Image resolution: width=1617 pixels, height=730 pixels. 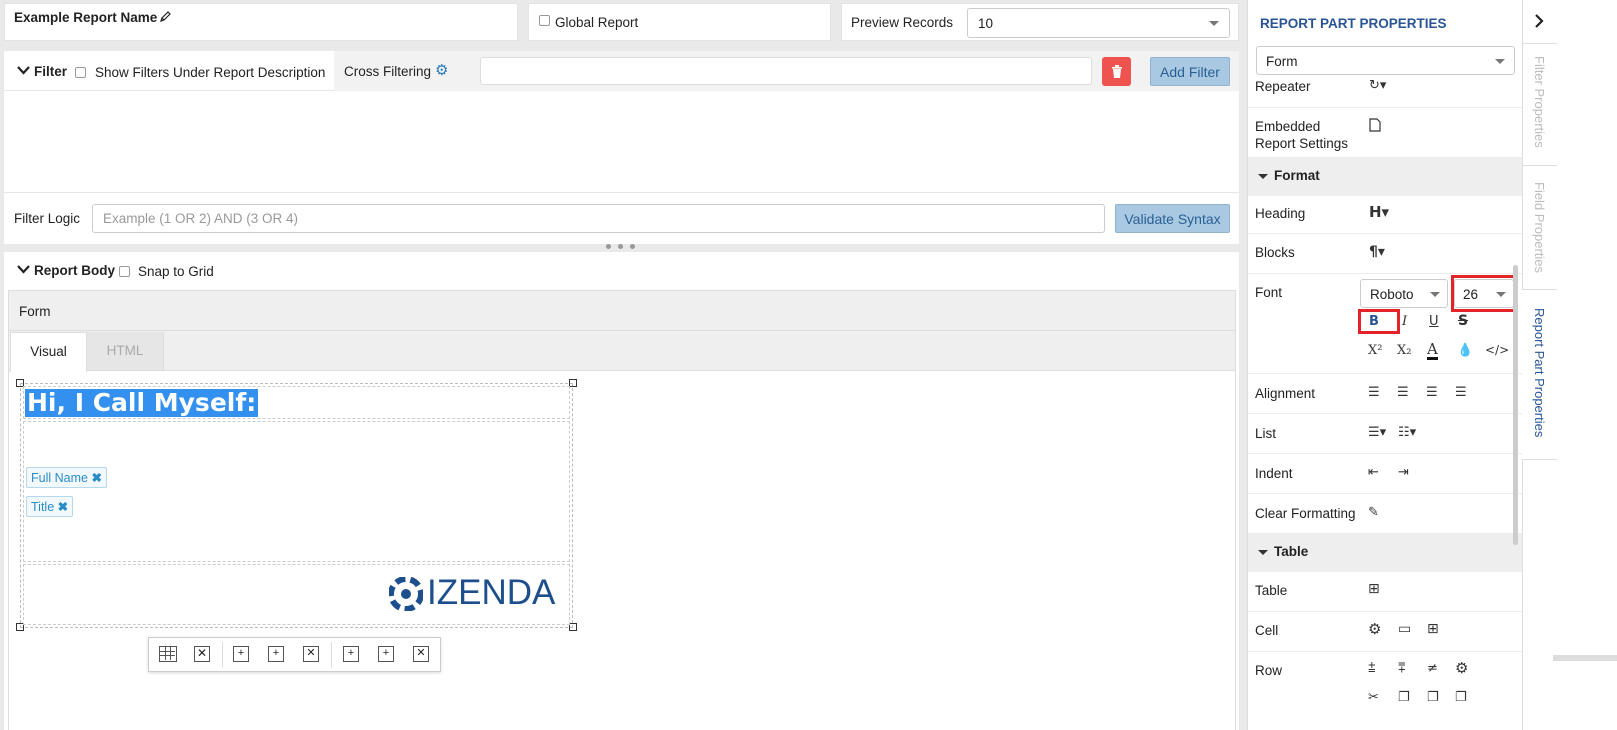 I want to click on heading-icon: H▾, so click(x=1379, y=212).